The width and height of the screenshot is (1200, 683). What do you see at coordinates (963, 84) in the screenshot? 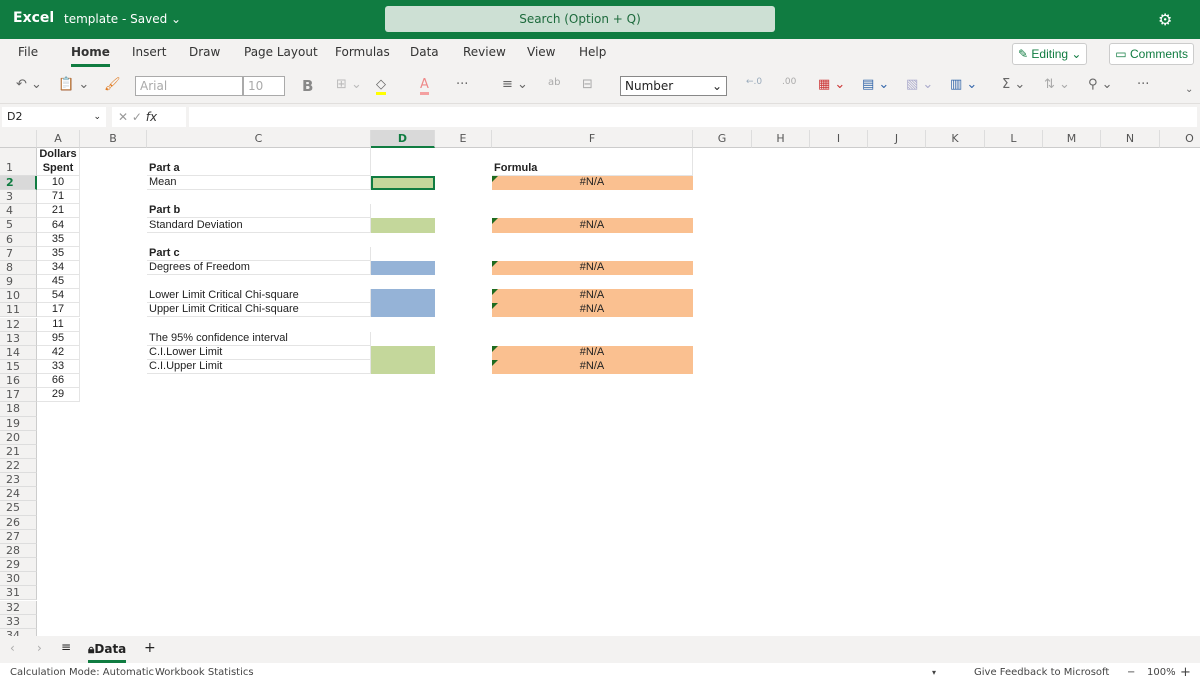
I see `insert-cells-icon: ▥ ⌄` at bounding box center [963, 84].